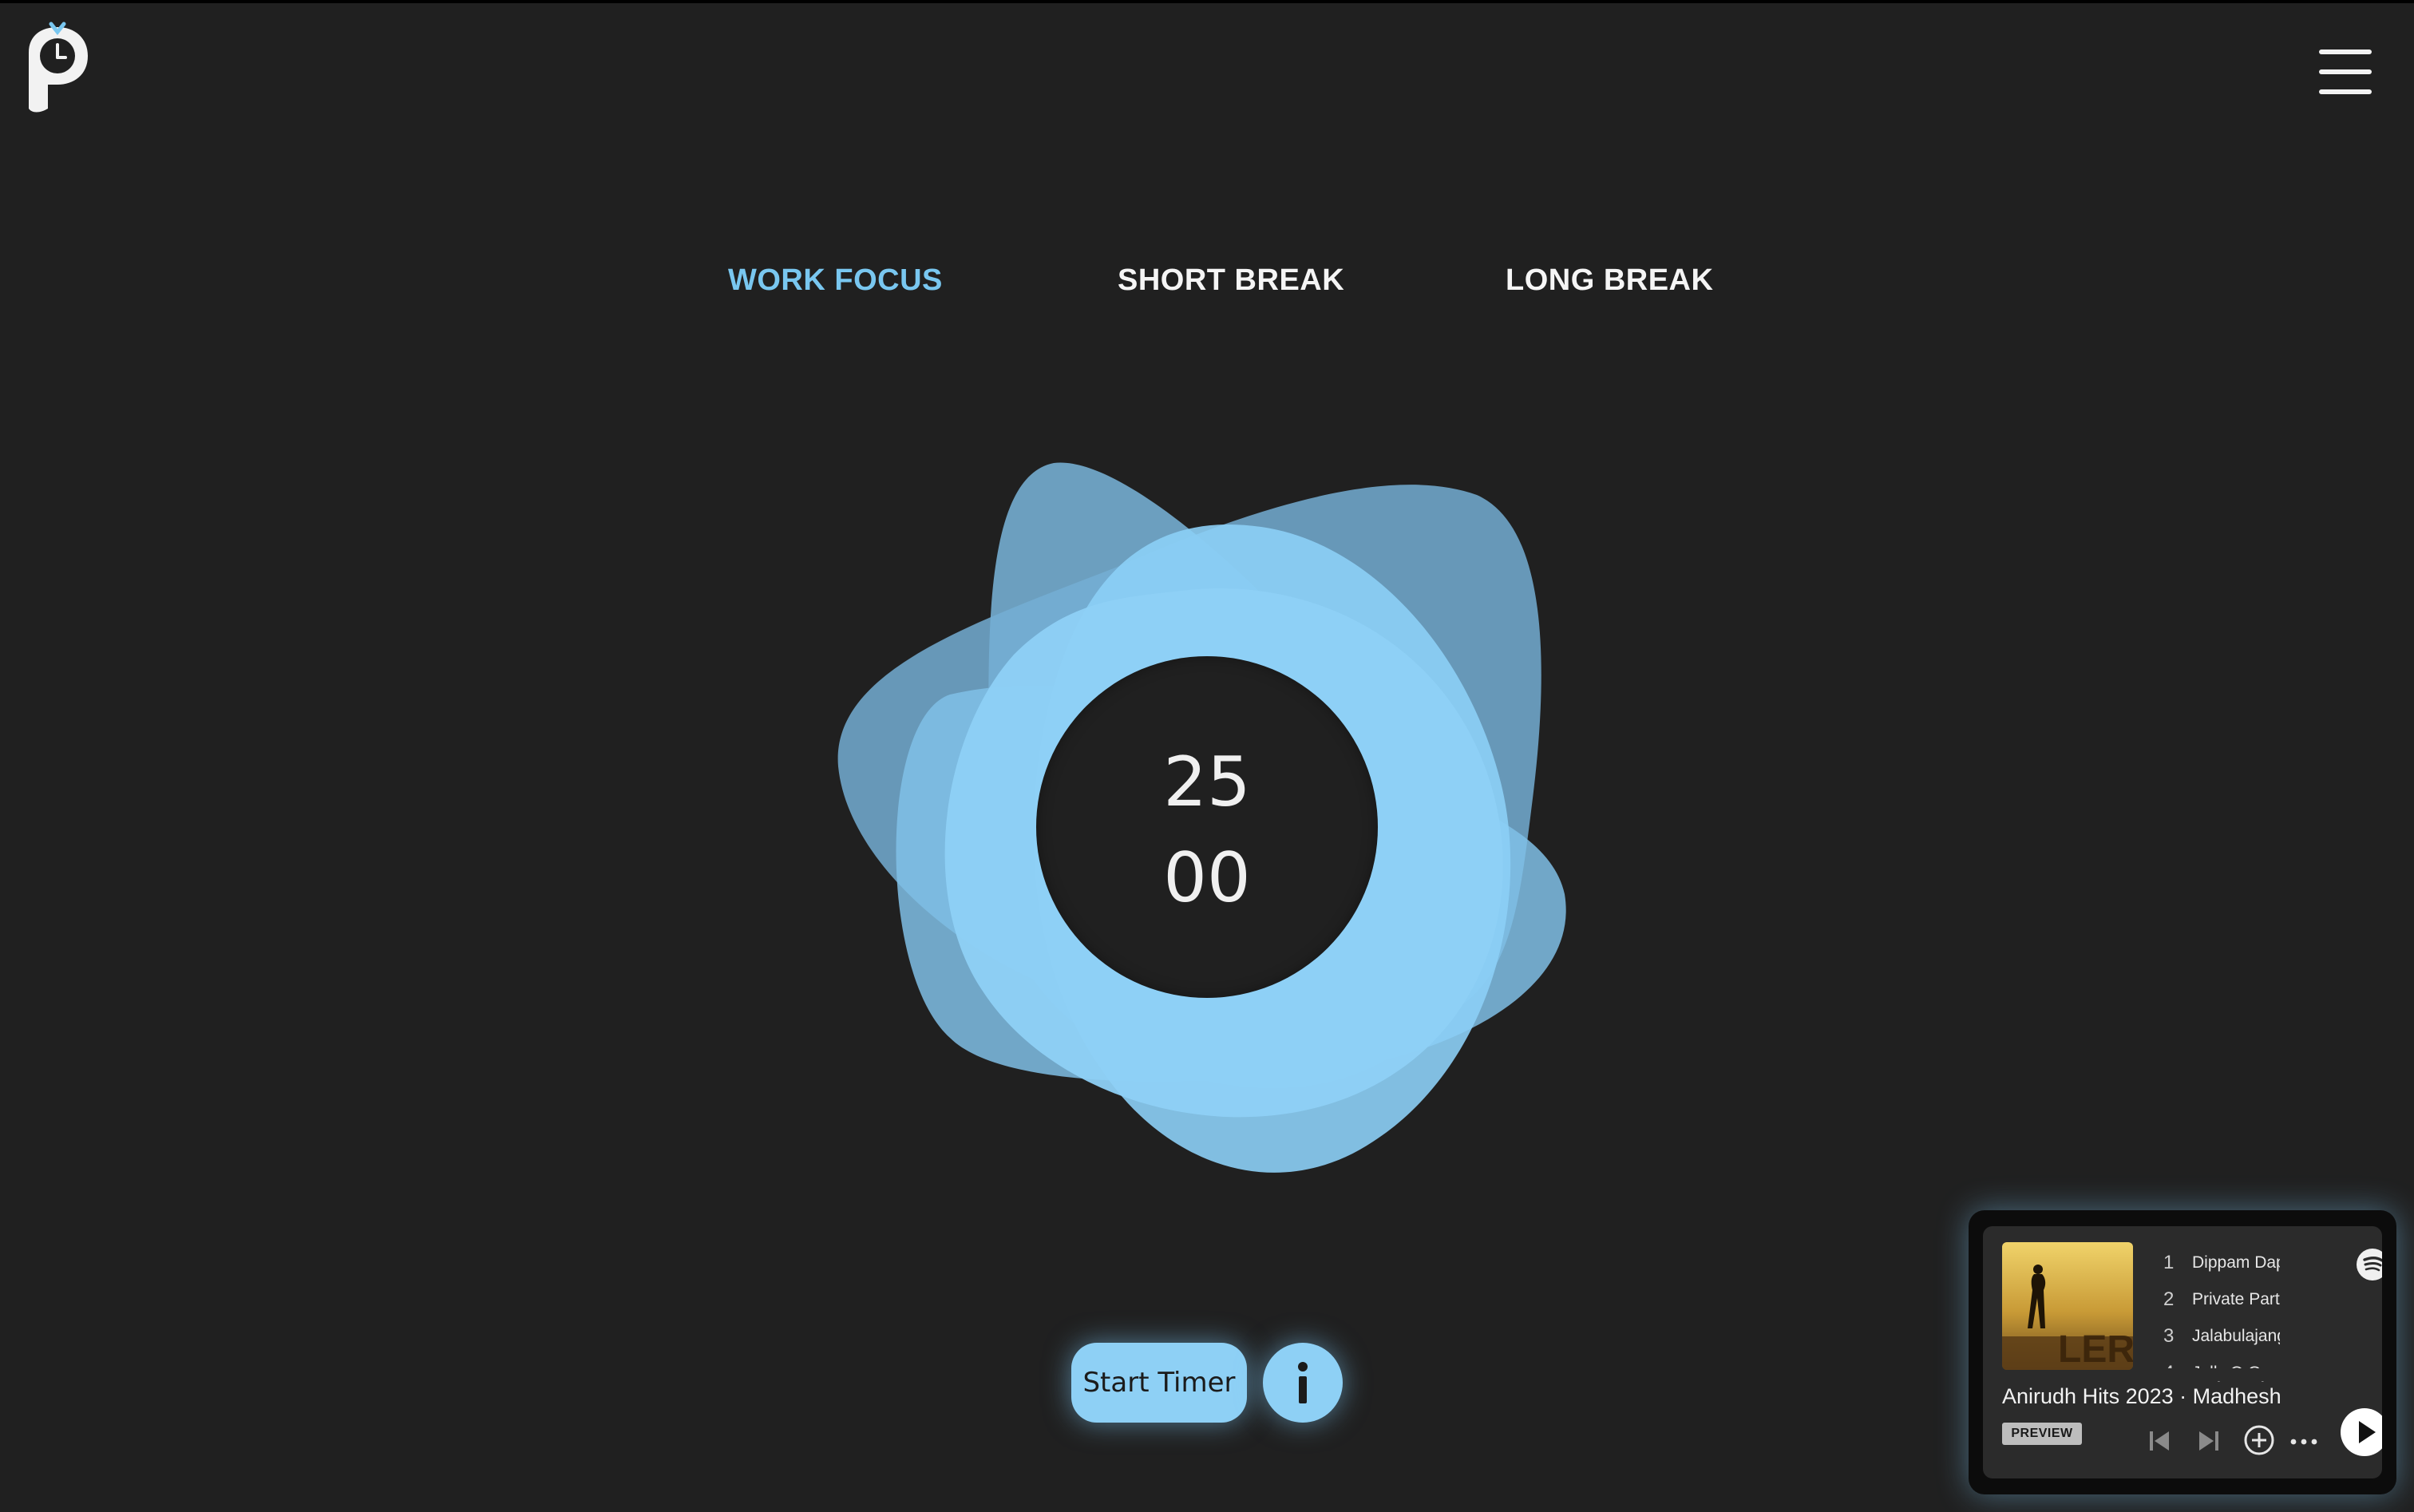  Describe the element at coordinates (1231, 280) in the screenshot. I see `tab-short-break: SHORT BREAK` at that location.